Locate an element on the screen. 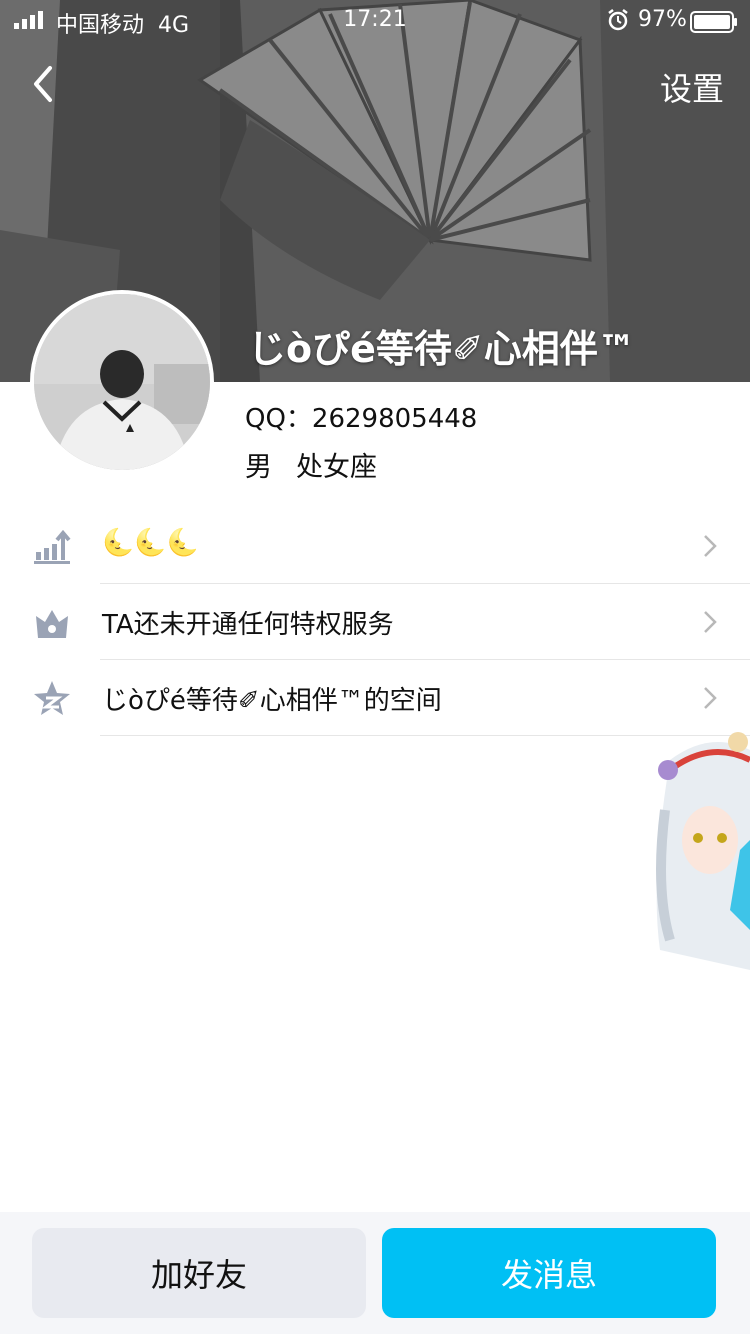 The width and height of the screenshot is (750, 1334). qzone-row: じòぴé等待✐心相伴™的空间 is located at coordinates (375, 698).